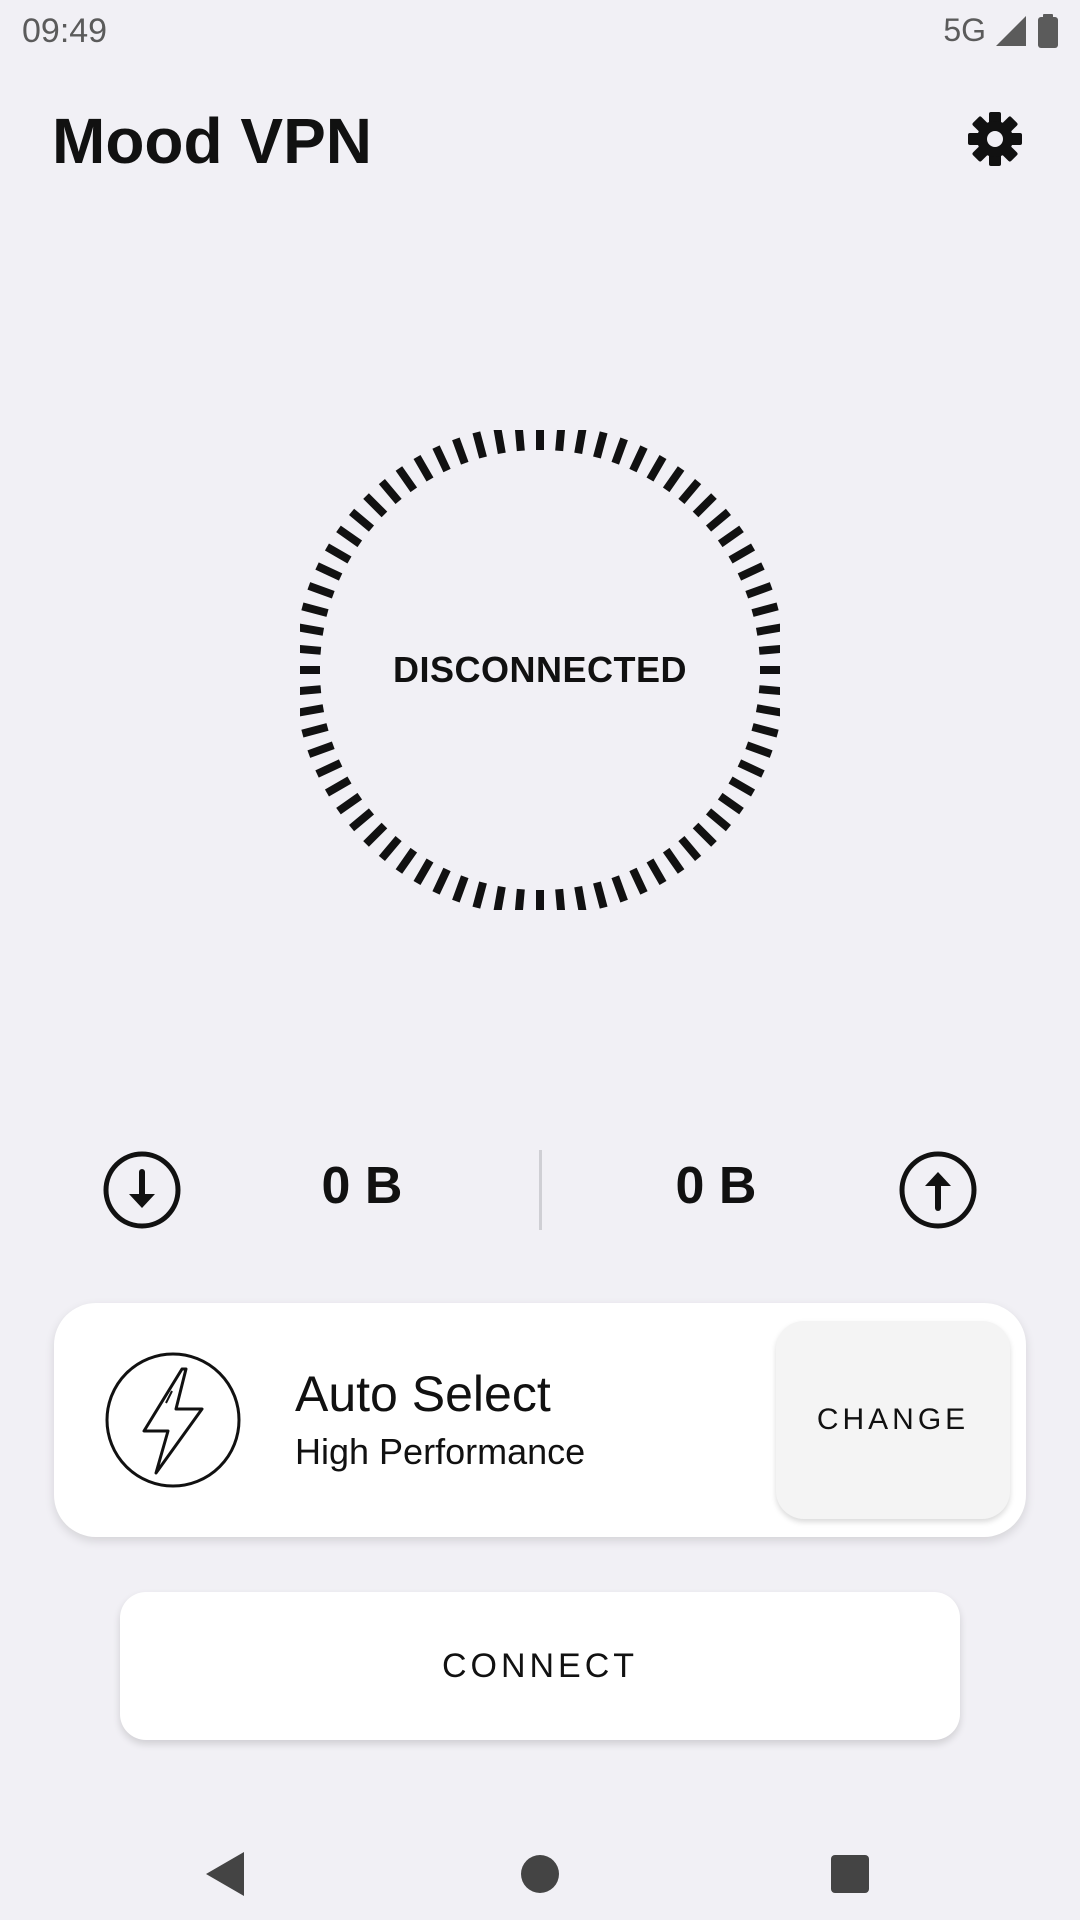 Image resolution: width=1080 pixels, height=1920 pixels. Describe the element at coordinates (142, 1190) in the screenshot. I see `download-arrow-icon` at that location.